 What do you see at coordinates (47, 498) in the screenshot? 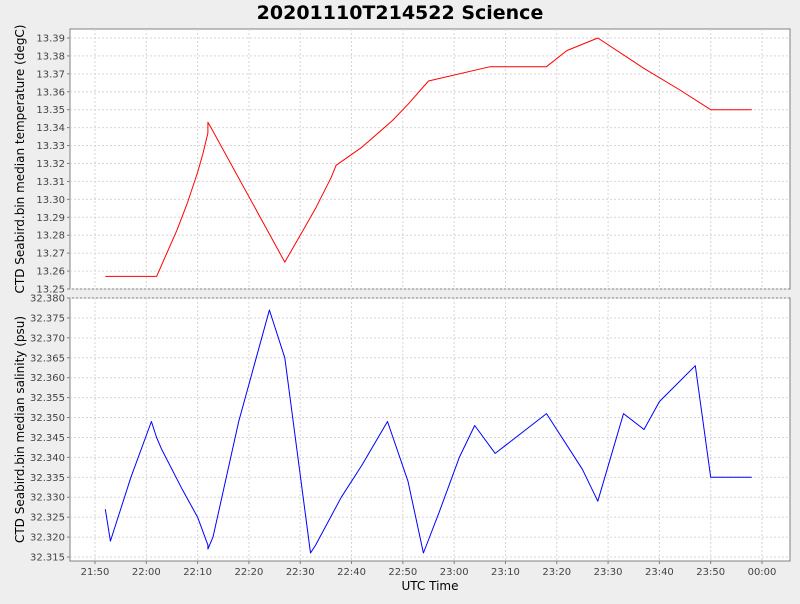
I see `y-tick-label: 32.330` at bounding box center [47, 498].